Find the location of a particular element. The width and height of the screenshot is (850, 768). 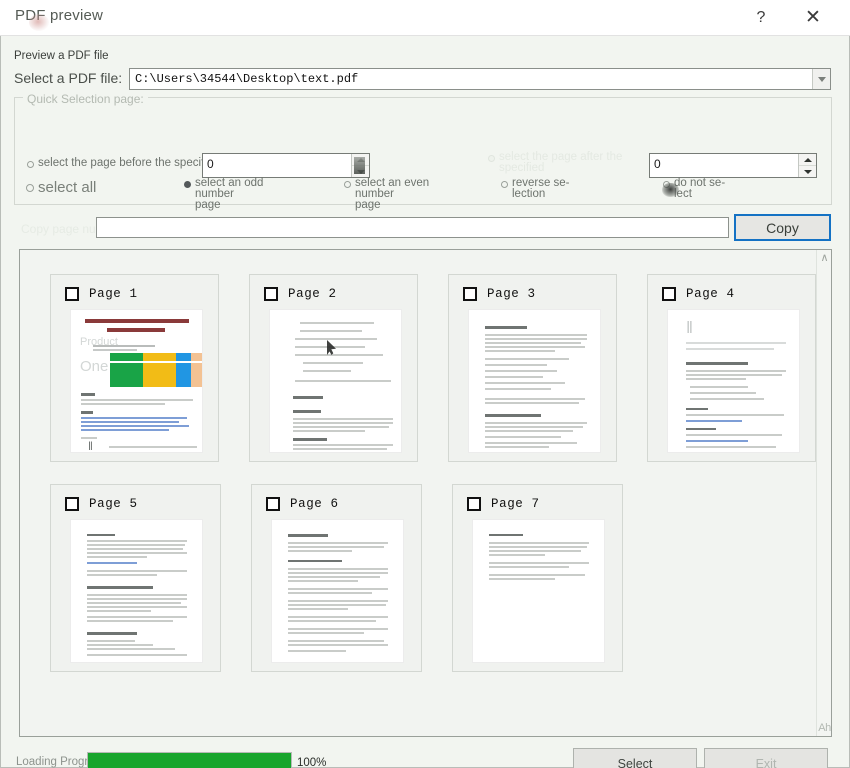

page-preview-image: Product One ‖ is located at coordinates (136, 381).